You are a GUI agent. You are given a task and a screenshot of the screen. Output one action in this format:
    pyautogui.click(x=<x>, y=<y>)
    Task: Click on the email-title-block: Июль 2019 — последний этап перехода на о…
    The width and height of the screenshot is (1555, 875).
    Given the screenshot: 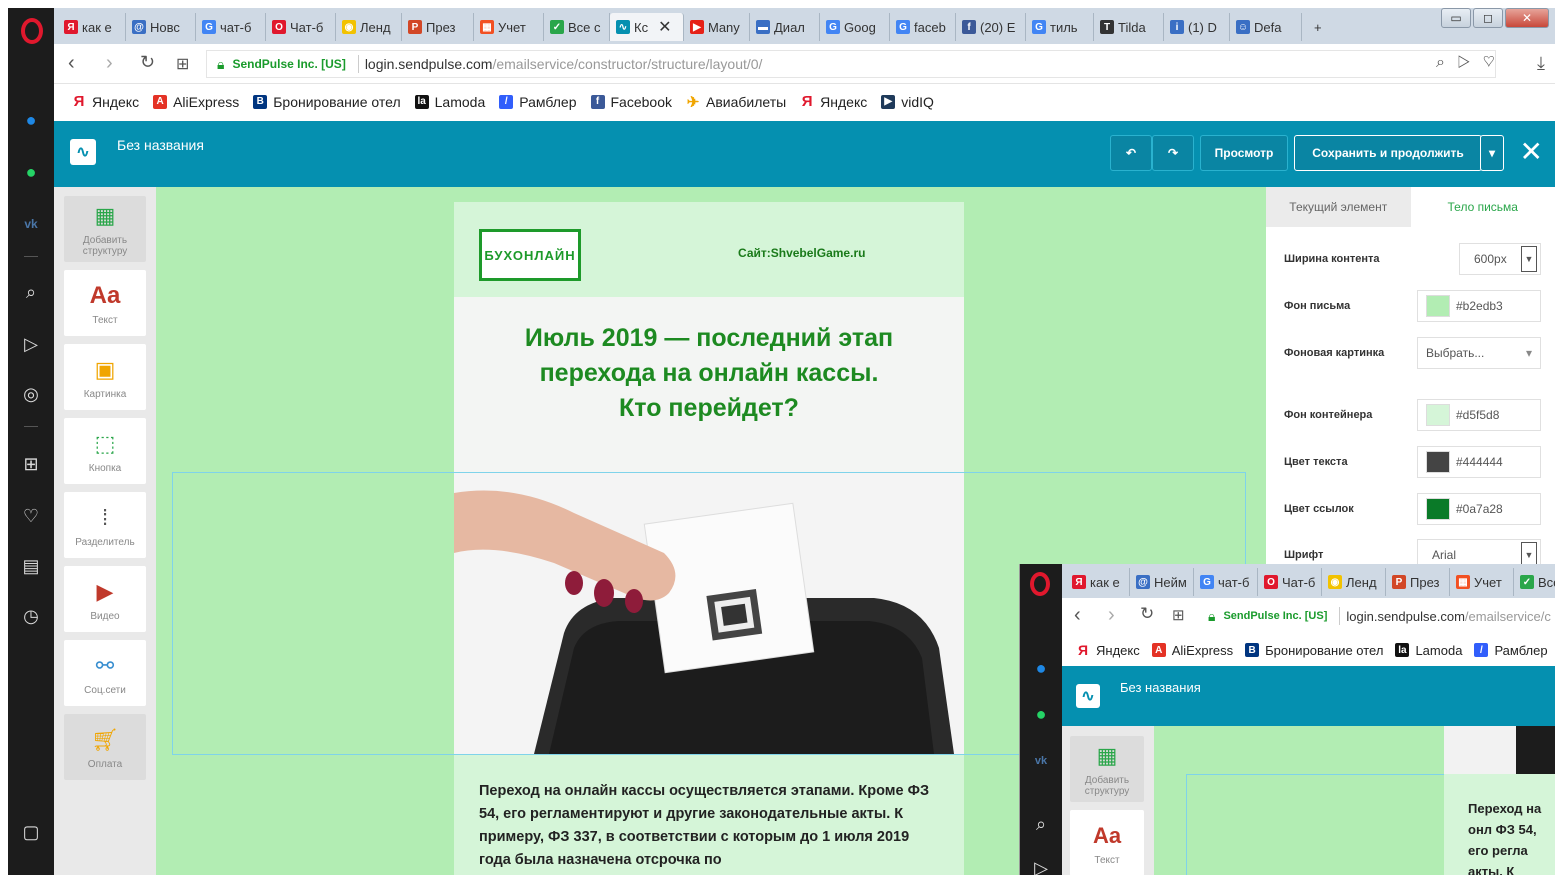 What is the action you would take?
    pyautogui.click(x=709, y=385)
    